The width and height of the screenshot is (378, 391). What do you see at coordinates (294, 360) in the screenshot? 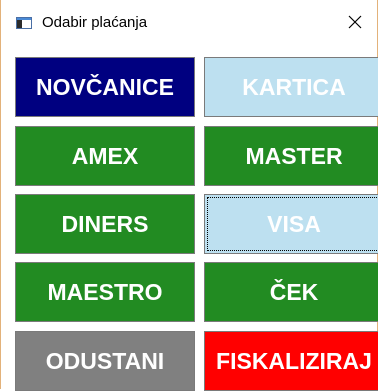
I see `fiskaliziraj-label: FISKALIZIRAJ` at bounding box center [294, 360].